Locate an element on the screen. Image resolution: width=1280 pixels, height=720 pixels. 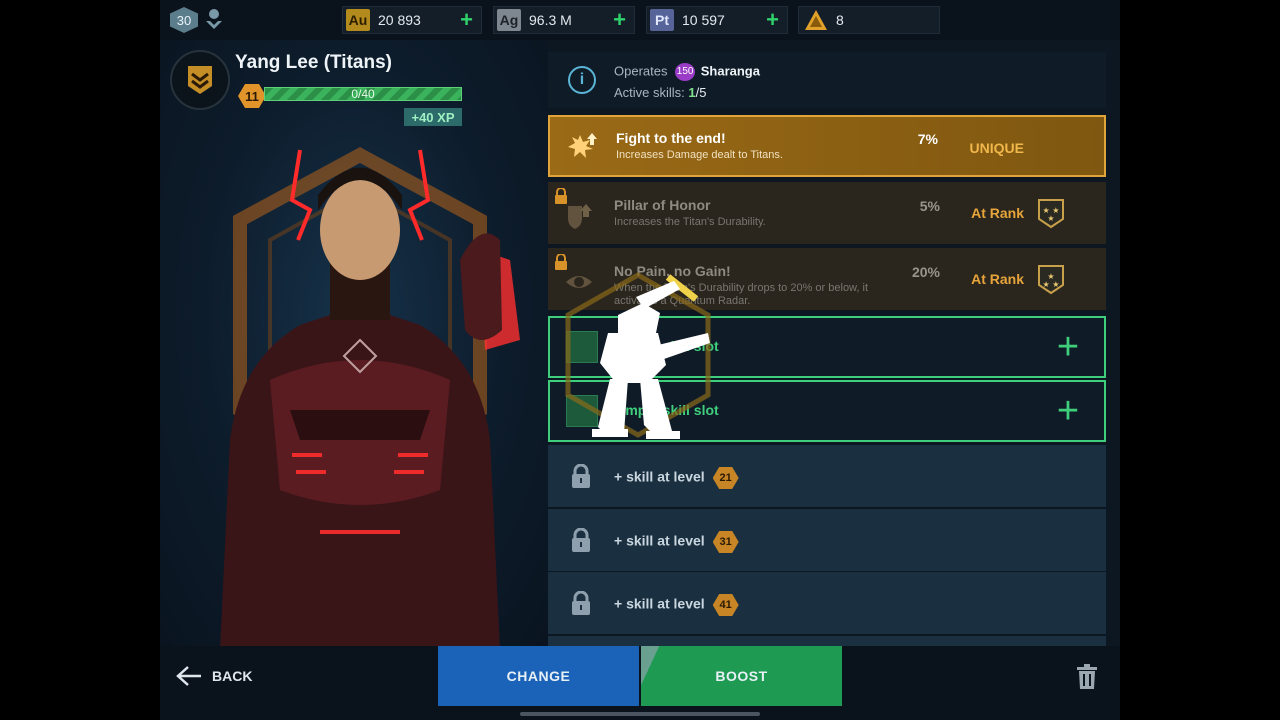
future-slot-text: + skill at level 31 is located at coordinates (676, 542).